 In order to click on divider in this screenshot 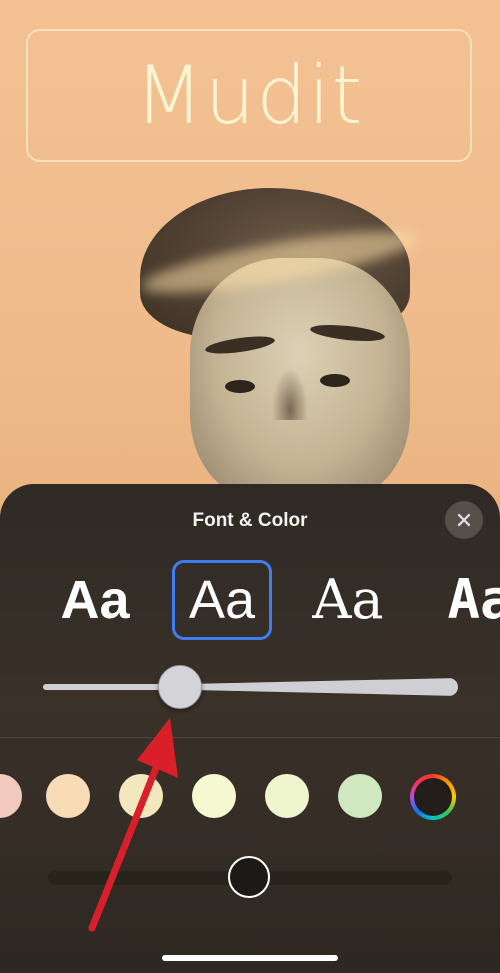, I will do `click(250, 737)`.